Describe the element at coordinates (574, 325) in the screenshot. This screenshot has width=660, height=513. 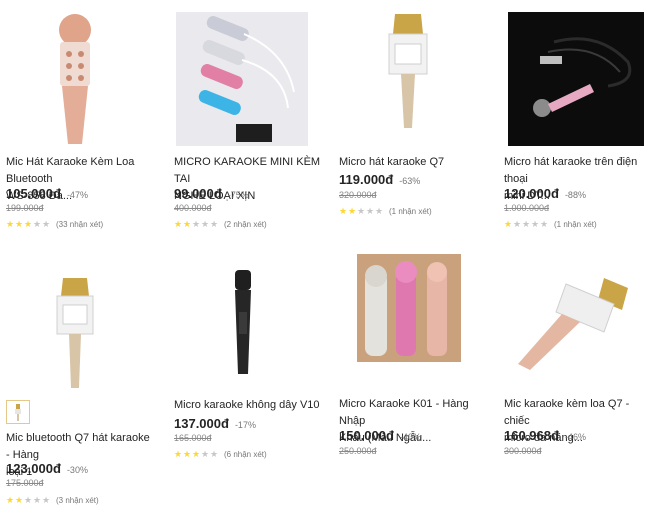
I see `q7-rosegold-mic-icon` at that location.